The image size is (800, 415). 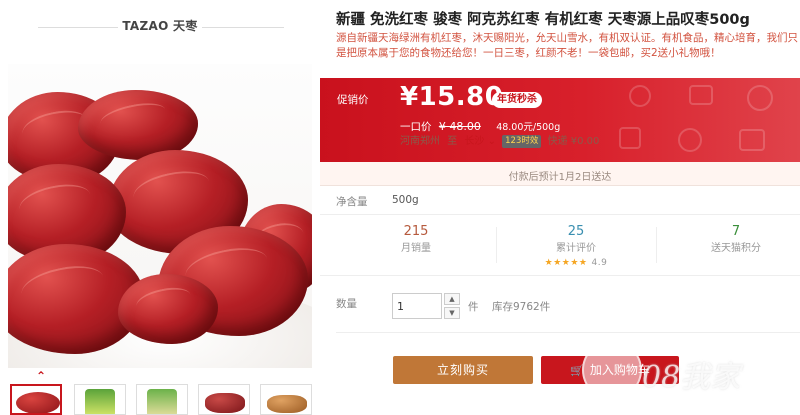 What do you see at coordinates (522, 141) in the screenshot?
I see `timeliness-badge: 123时效` at bounding box center [522, 141].